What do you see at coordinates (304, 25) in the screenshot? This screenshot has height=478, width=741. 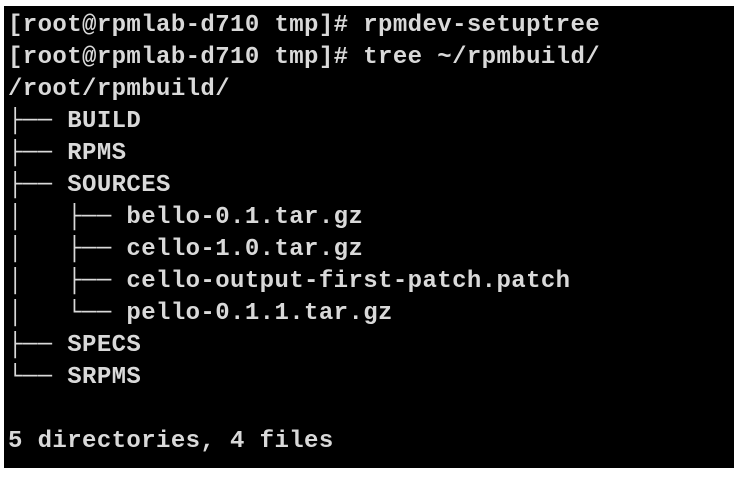 I see `command-line-setuptree: [root@rpmlab-d710 tmp]# rpmdev-setuptree` at bounding box center [304, 25].